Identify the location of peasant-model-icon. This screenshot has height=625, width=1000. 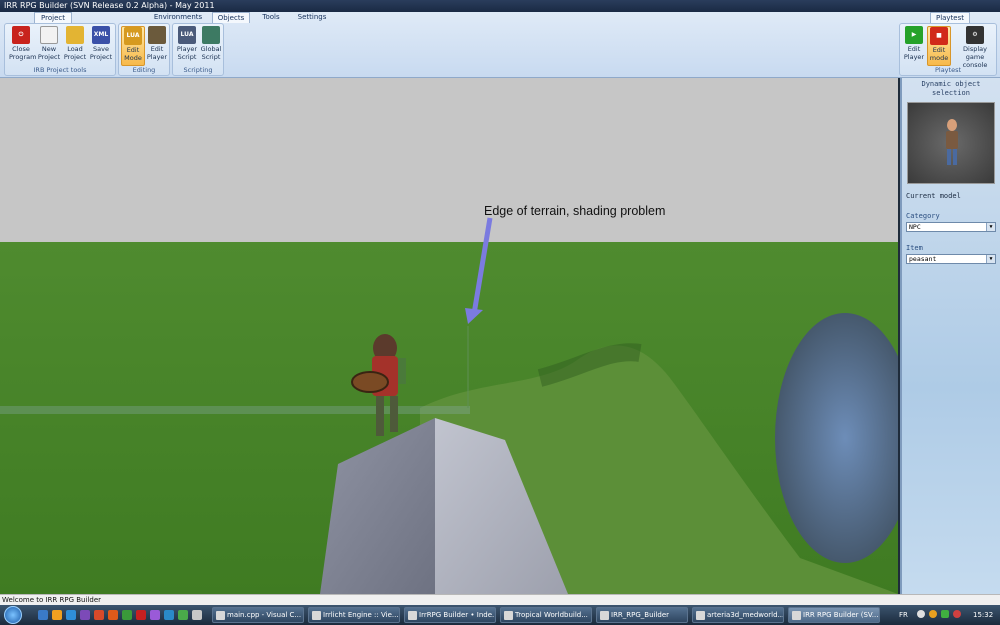
(952, 142).